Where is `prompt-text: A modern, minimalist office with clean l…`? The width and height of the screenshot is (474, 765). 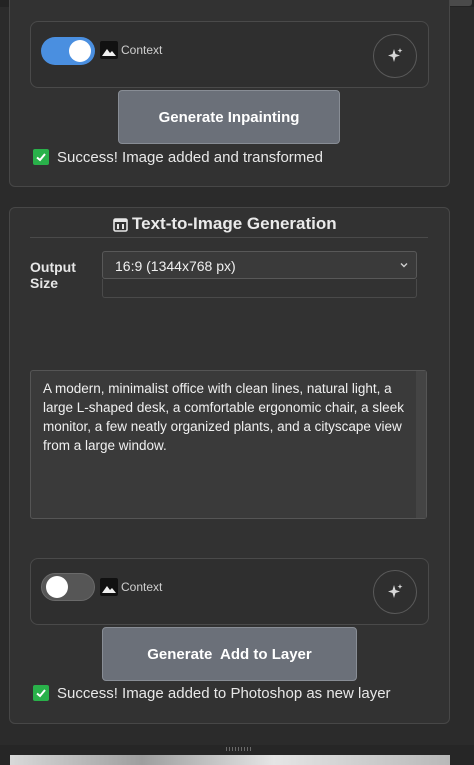
prompt-text: A modern, minimalist office with clean l… is located at coordinates (223, 417).